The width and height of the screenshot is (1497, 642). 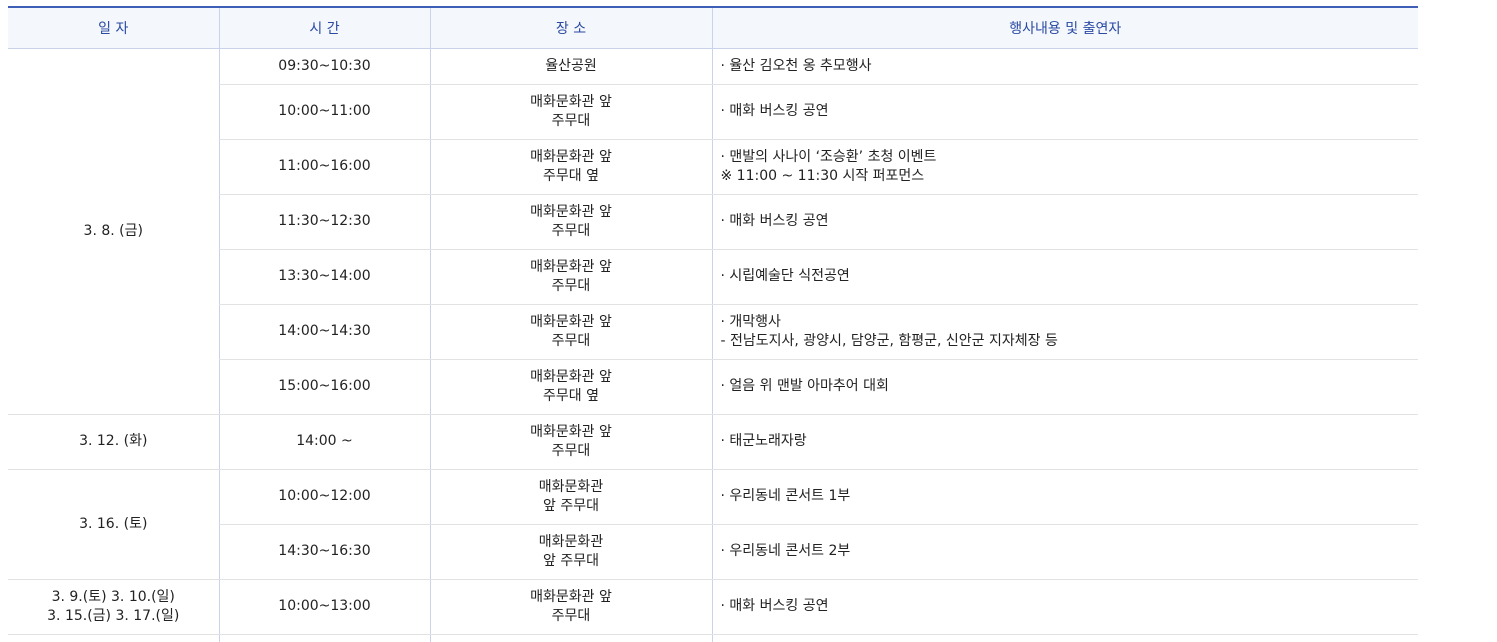 I want to click on date-cell: 3. 12. (화), so click(x=113, y=442).